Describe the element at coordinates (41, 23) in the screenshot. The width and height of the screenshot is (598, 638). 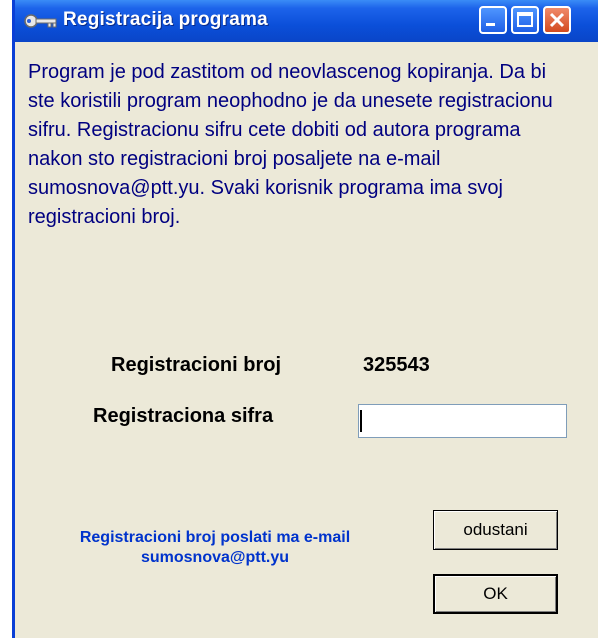
I see `key-icon` at that location.